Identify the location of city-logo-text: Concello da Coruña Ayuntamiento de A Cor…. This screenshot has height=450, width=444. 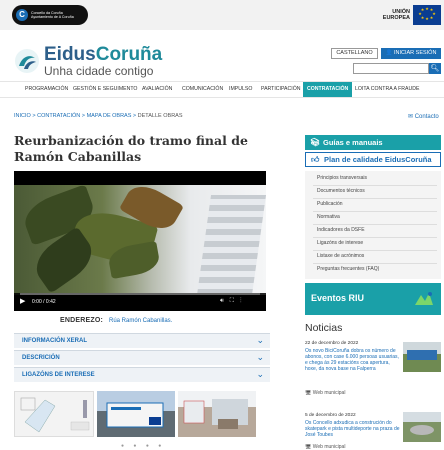
(52, 15).